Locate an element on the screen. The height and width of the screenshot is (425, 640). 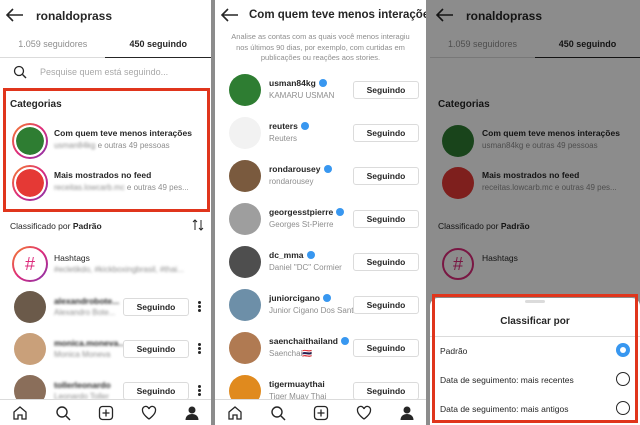
profile-username: ronaldoprass is located at coordinates (74, 16).